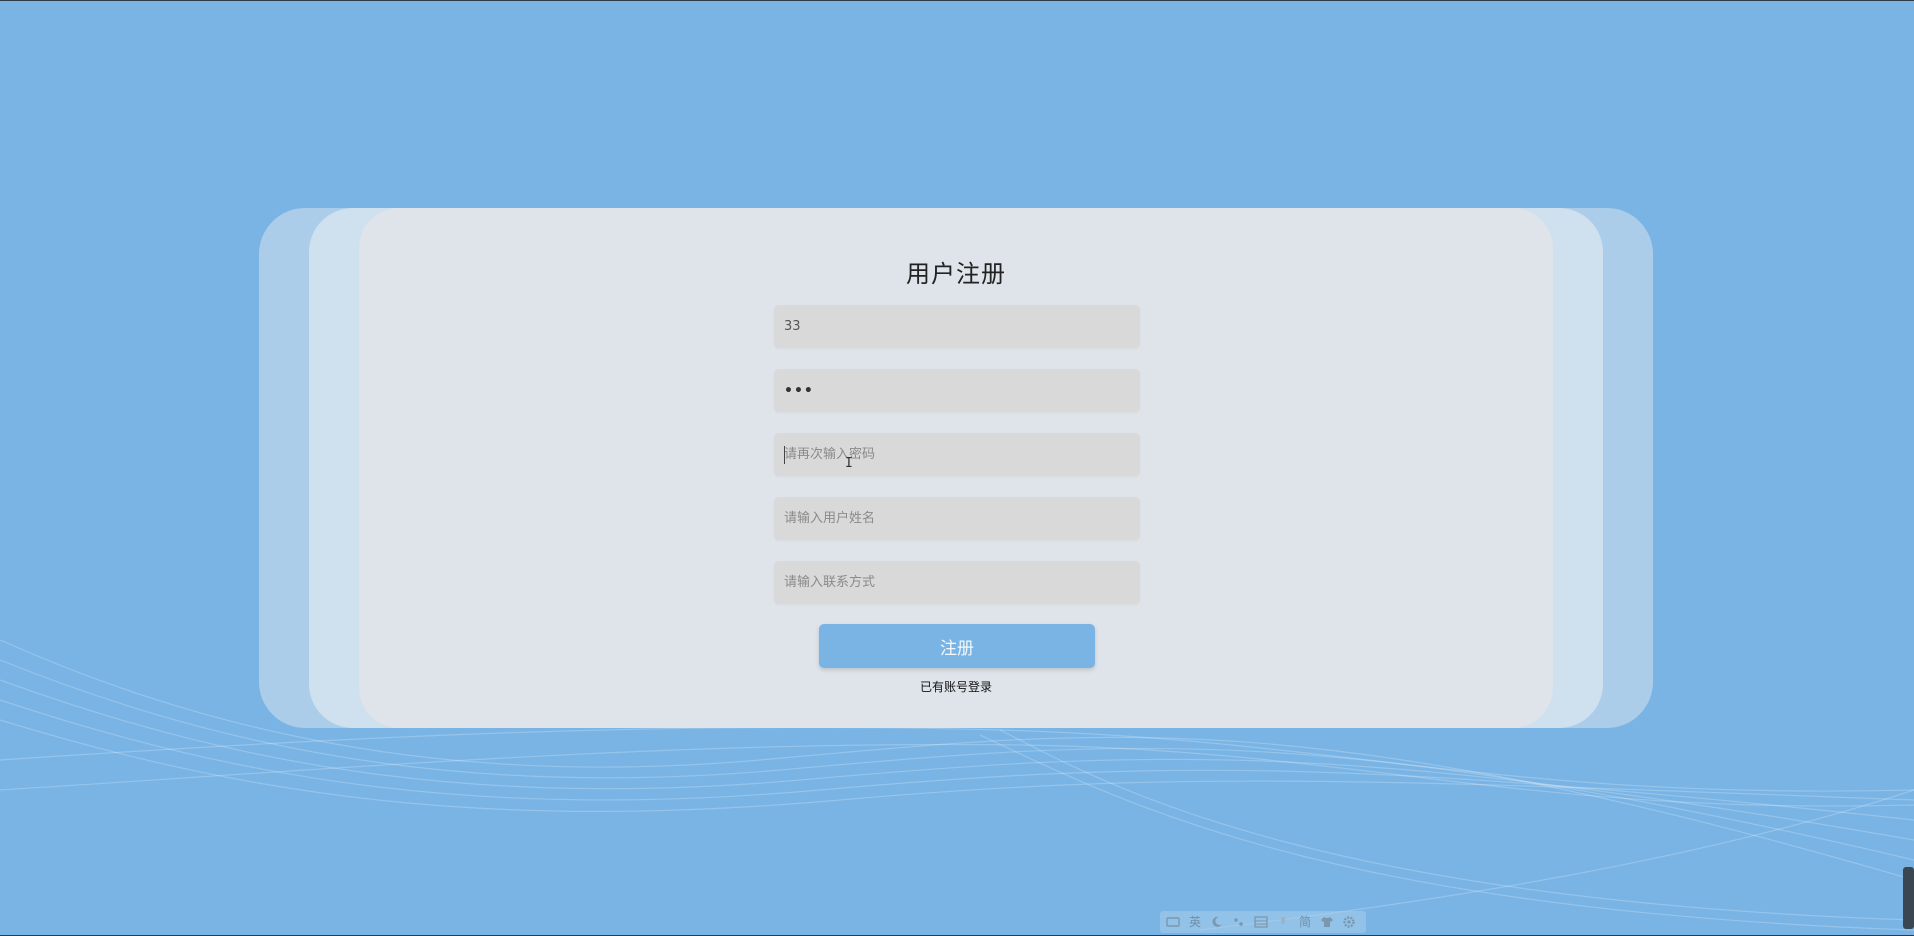 This screenshot has height=936, width=1914. I want to click on contact-field, so click(957, 582).